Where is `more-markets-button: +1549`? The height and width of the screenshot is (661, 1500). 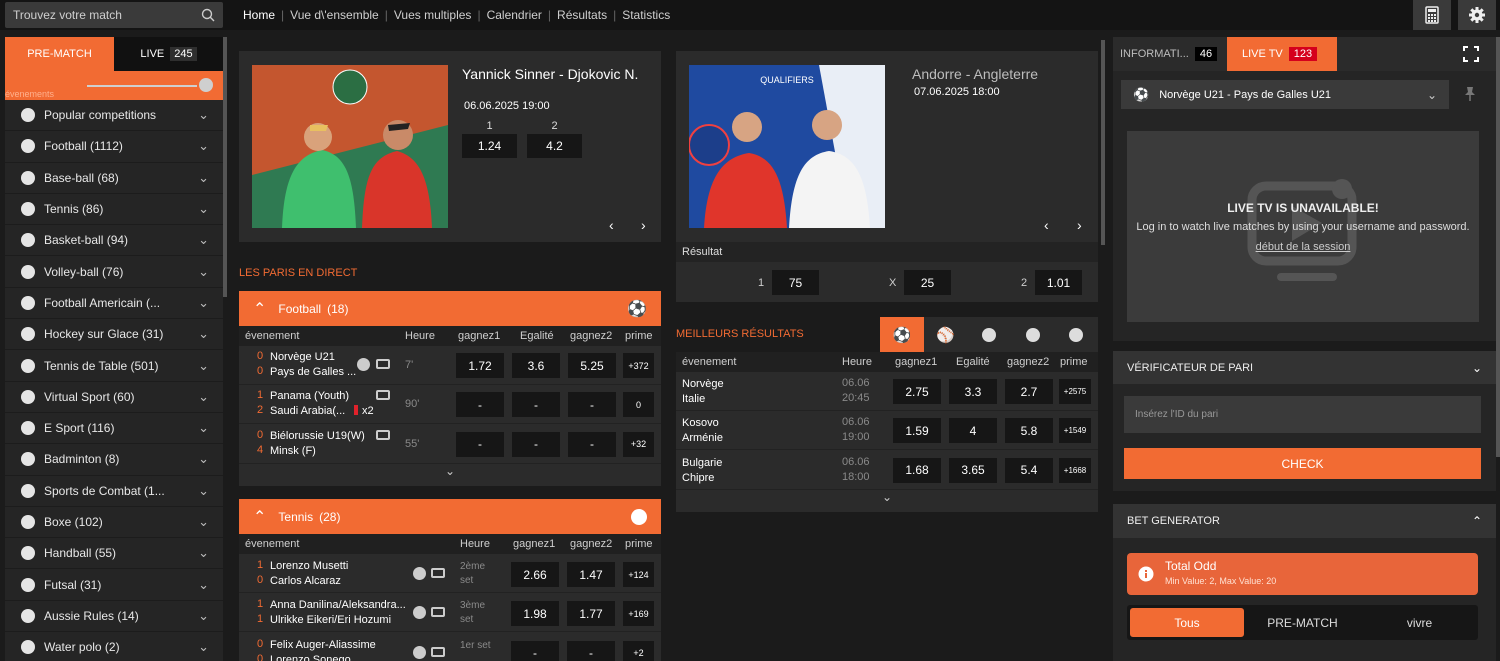 more-markets-button: +1549 is located at coordinates (1075, 431).